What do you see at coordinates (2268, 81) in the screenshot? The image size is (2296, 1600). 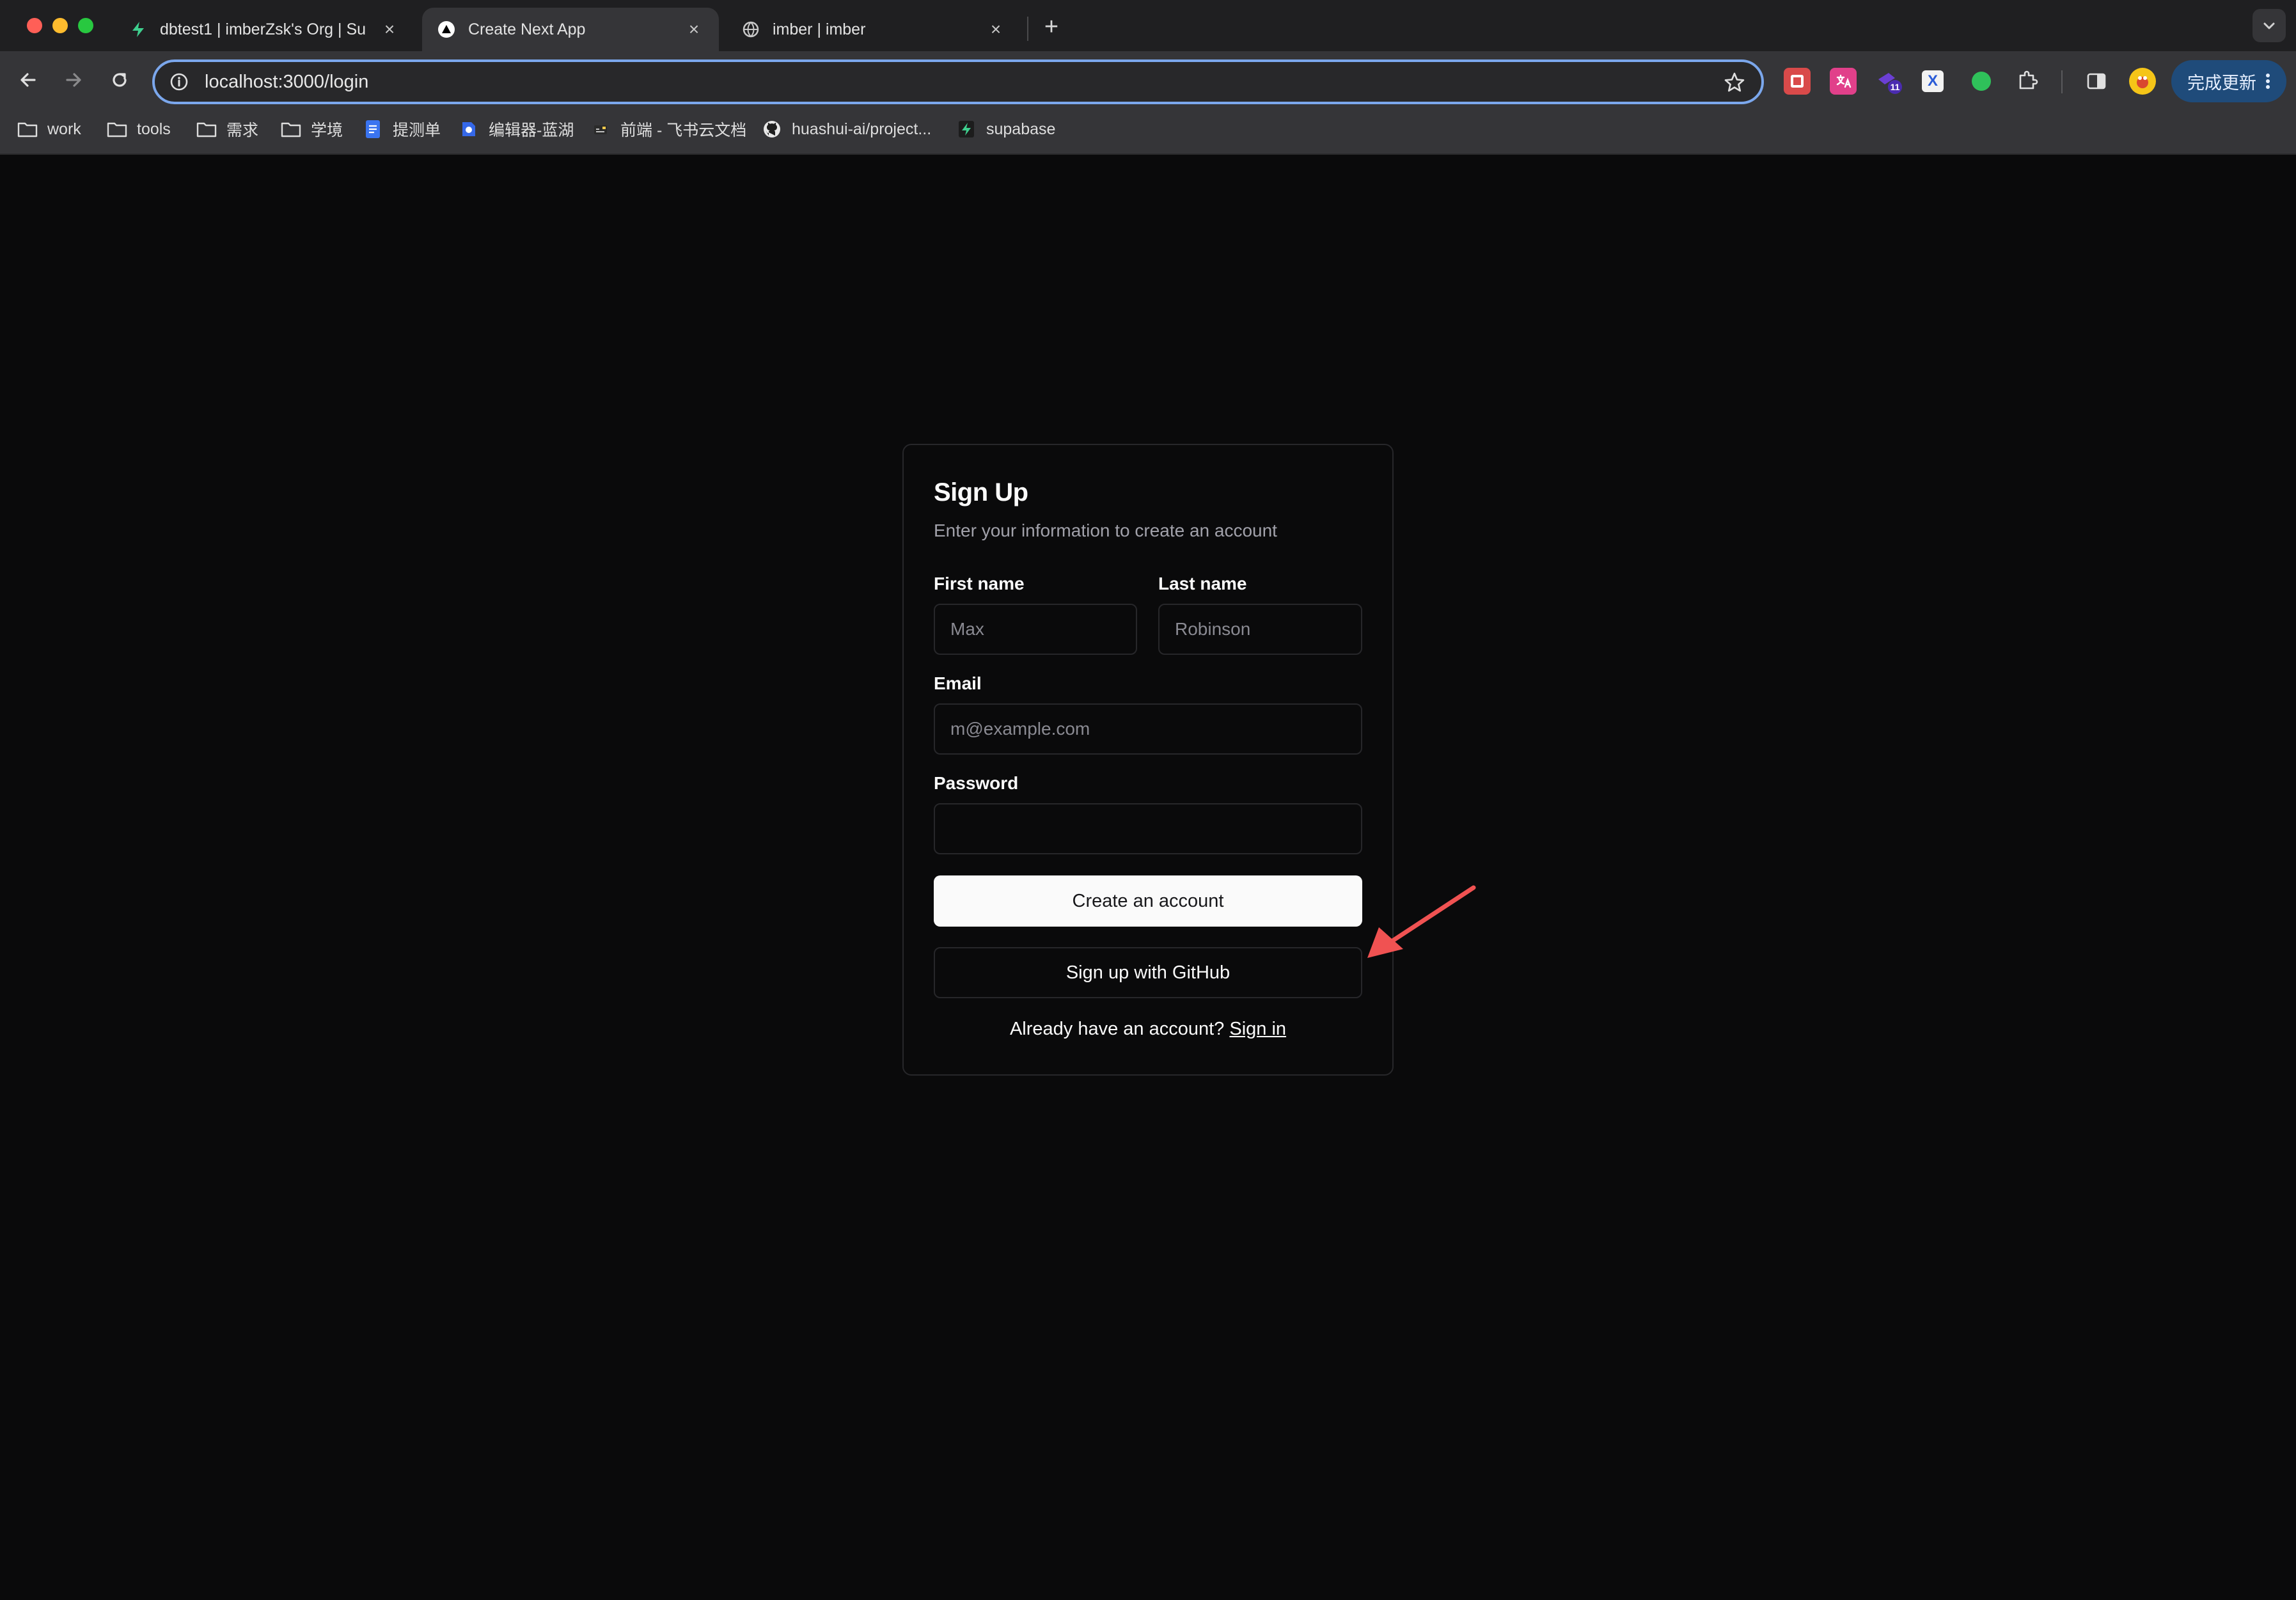 I see `more-vertical-icon` at bounding box center [2268, 81].